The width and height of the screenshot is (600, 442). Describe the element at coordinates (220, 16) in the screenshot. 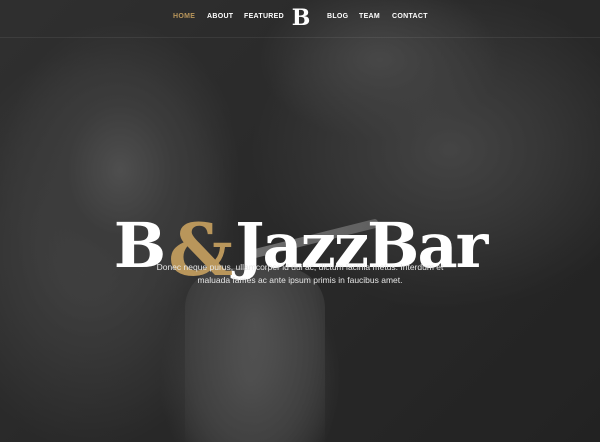

I see `nav-item-about: ABOUT` at that location.